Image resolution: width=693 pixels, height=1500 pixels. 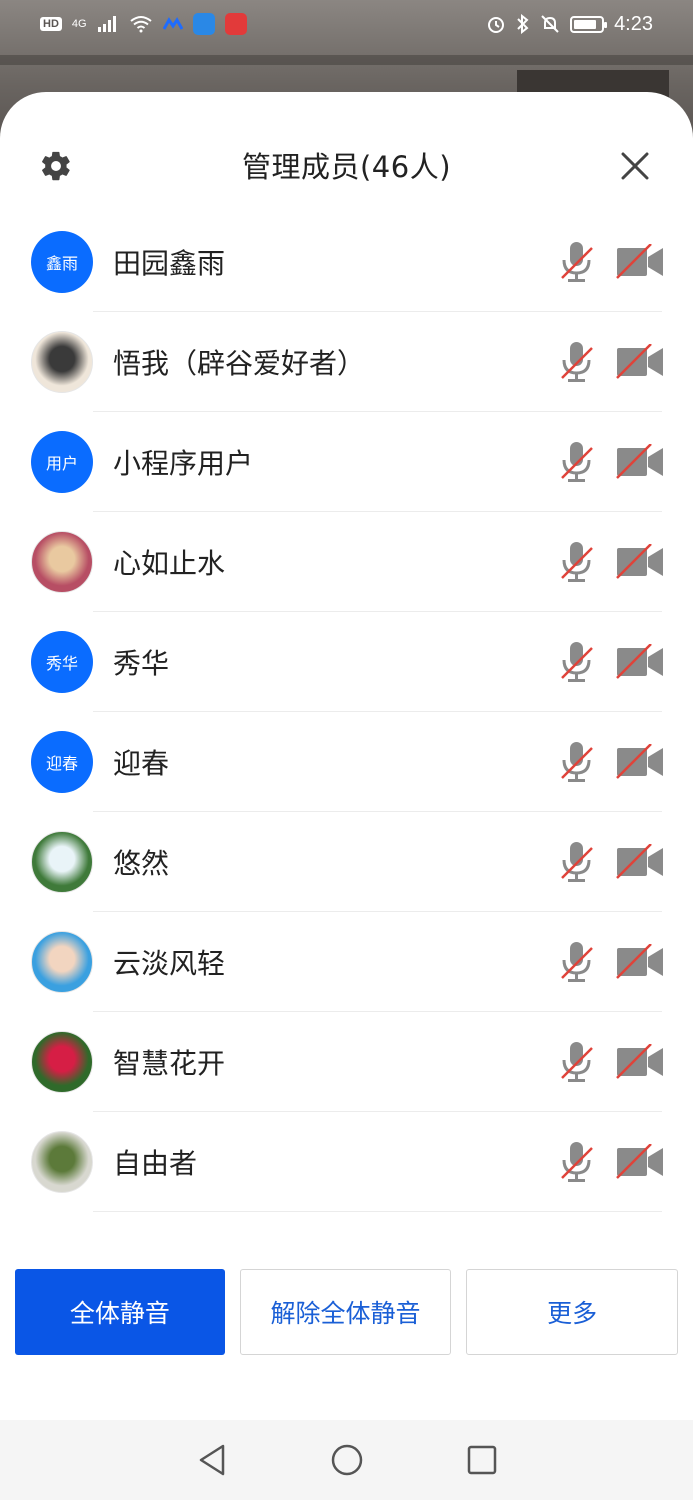 I want to click on alarm-icon, so click(x=496, y=25).